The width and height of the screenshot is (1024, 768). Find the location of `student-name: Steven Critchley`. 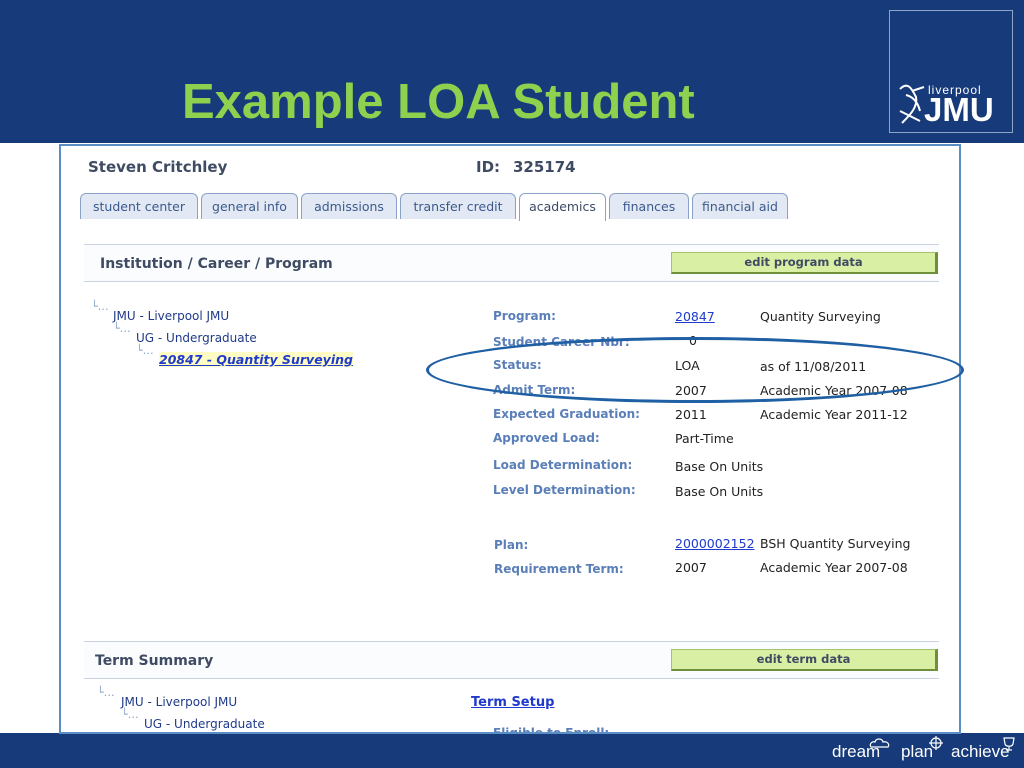

student-name: Steven Critchley is located at coordinates (158, 167).